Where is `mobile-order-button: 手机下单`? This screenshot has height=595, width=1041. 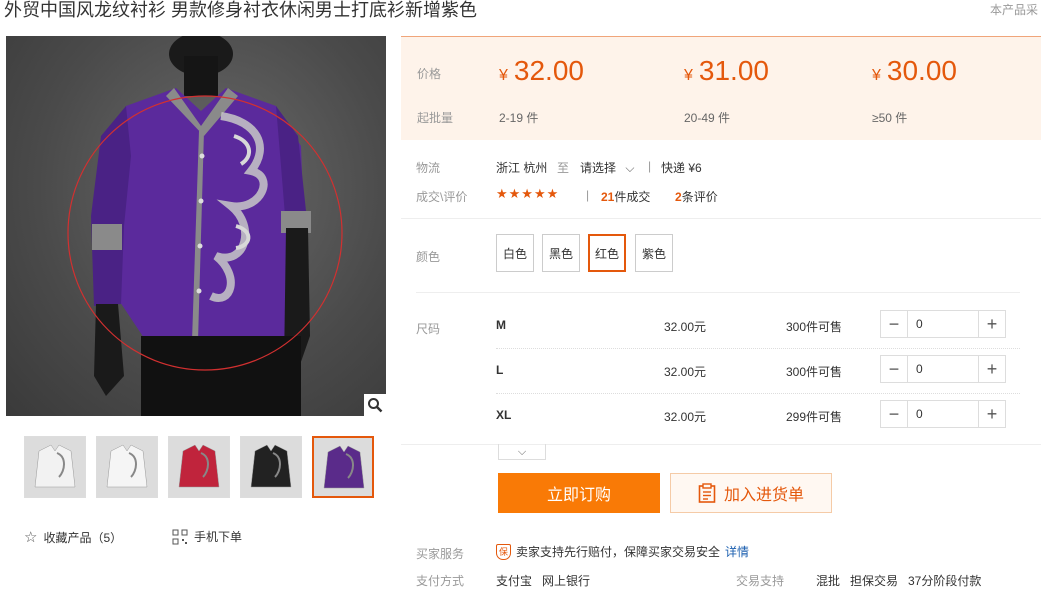 mobile-order-button: 手机下单 is located at coordinates (207, 536).